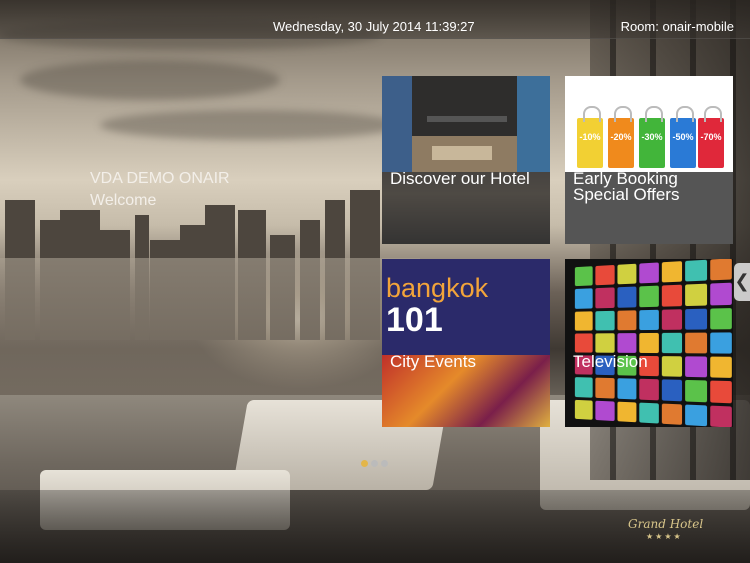 This screenshot has width=750, height=563. Describe the element at coordinates (649, 391) in the screenshot. I see `tile-caption: Television` at that location.